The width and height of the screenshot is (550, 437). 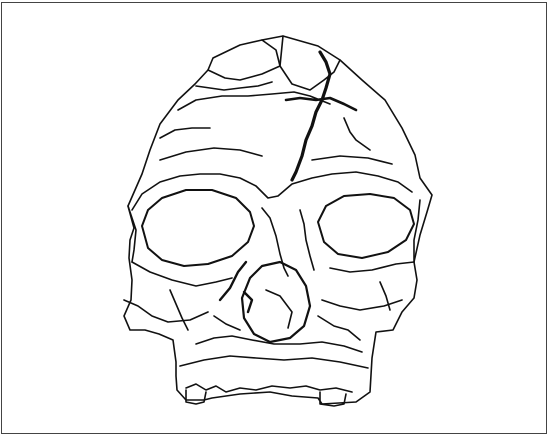 I want to click on forehead-line-right, so click(x=352, y=160).